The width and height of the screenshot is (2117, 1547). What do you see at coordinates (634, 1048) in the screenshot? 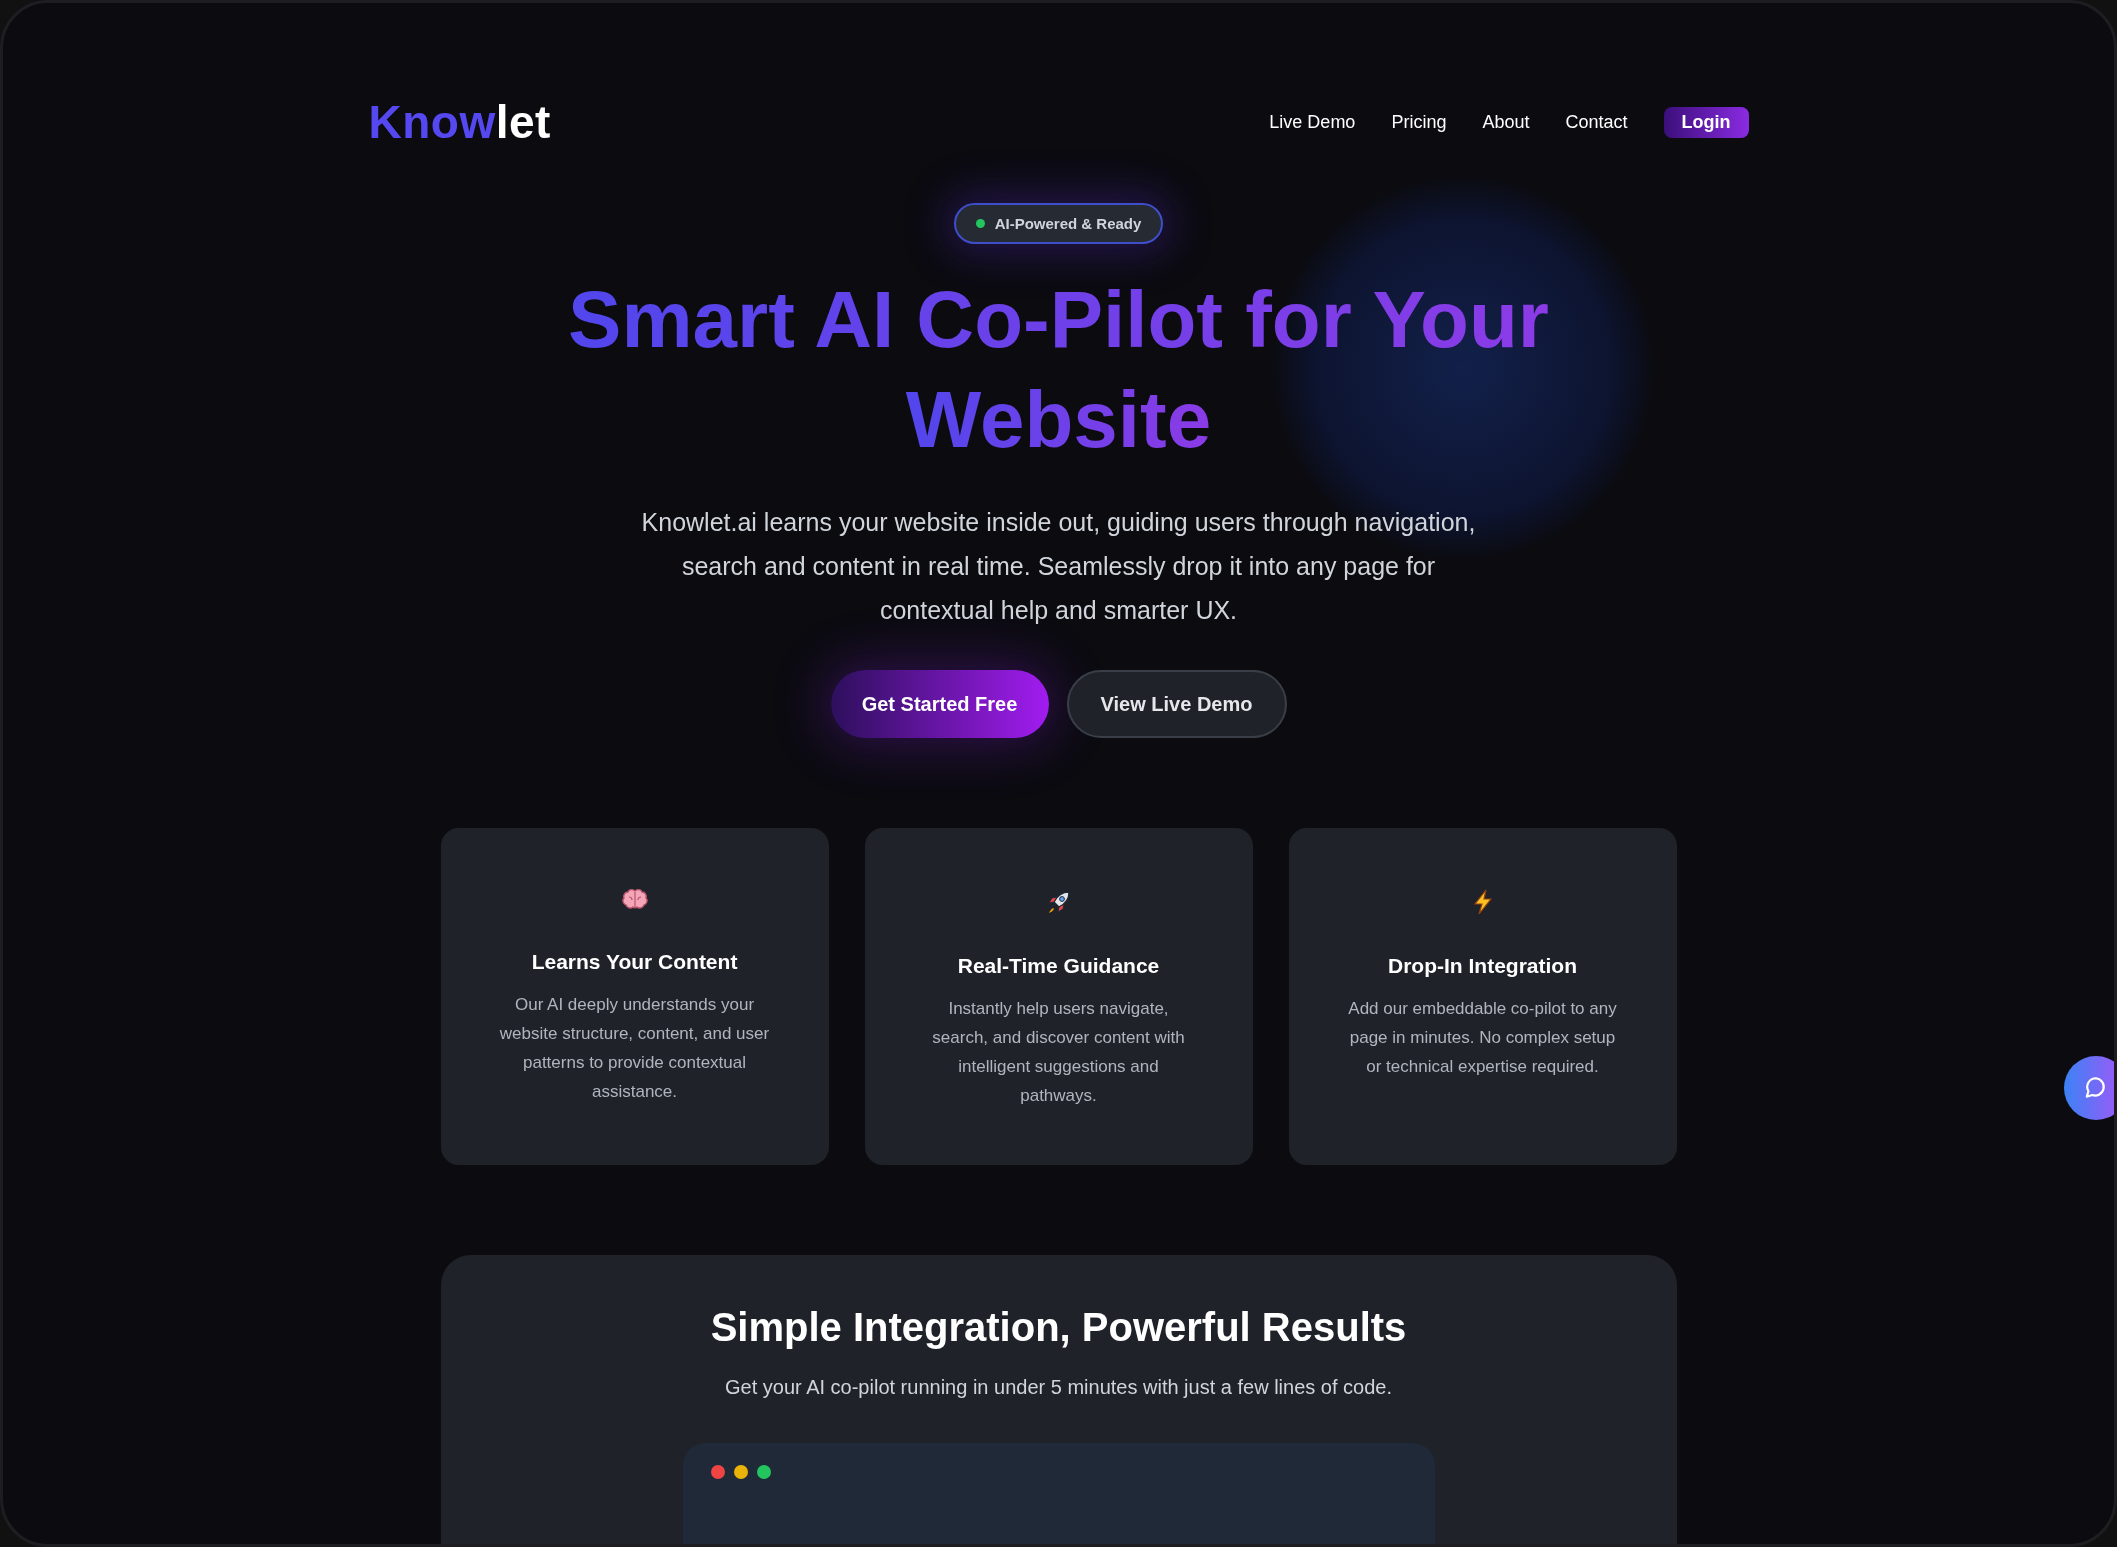
I see `feature-description: Our AI deeply understands your website structure, content, and user patterns to provide contextual assistance.` at bounding box center [634, 1048].